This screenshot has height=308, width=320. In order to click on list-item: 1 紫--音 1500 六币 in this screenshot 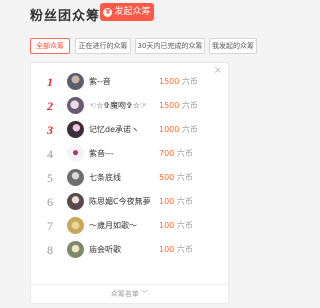, I will do `click(129, 82)`.